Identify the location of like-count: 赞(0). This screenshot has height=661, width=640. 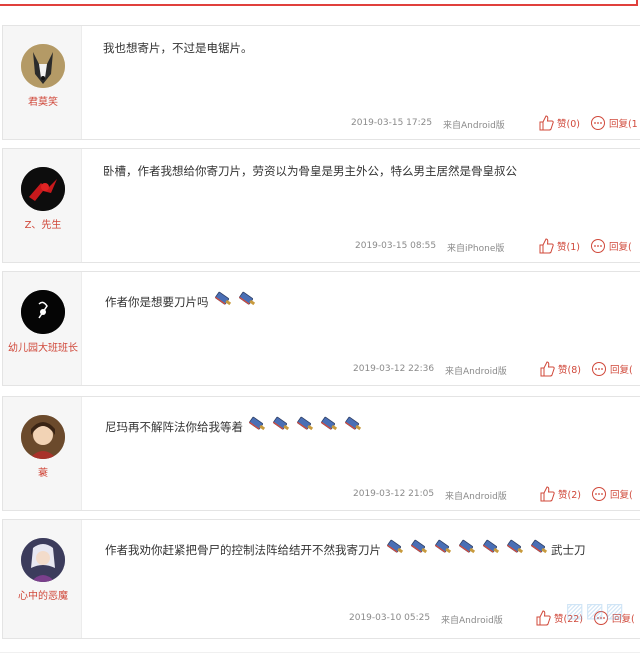
(568, 124).